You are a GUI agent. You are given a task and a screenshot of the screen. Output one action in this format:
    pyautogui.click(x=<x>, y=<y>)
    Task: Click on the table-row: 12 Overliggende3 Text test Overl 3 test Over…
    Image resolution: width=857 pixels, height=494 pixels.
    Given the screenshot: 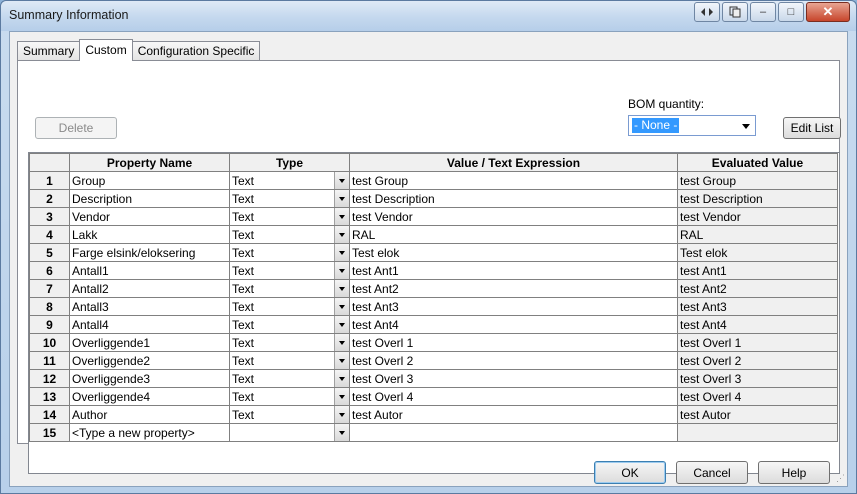 What is the action you would take?
    pyautogui.click(x=433, y=378)
    